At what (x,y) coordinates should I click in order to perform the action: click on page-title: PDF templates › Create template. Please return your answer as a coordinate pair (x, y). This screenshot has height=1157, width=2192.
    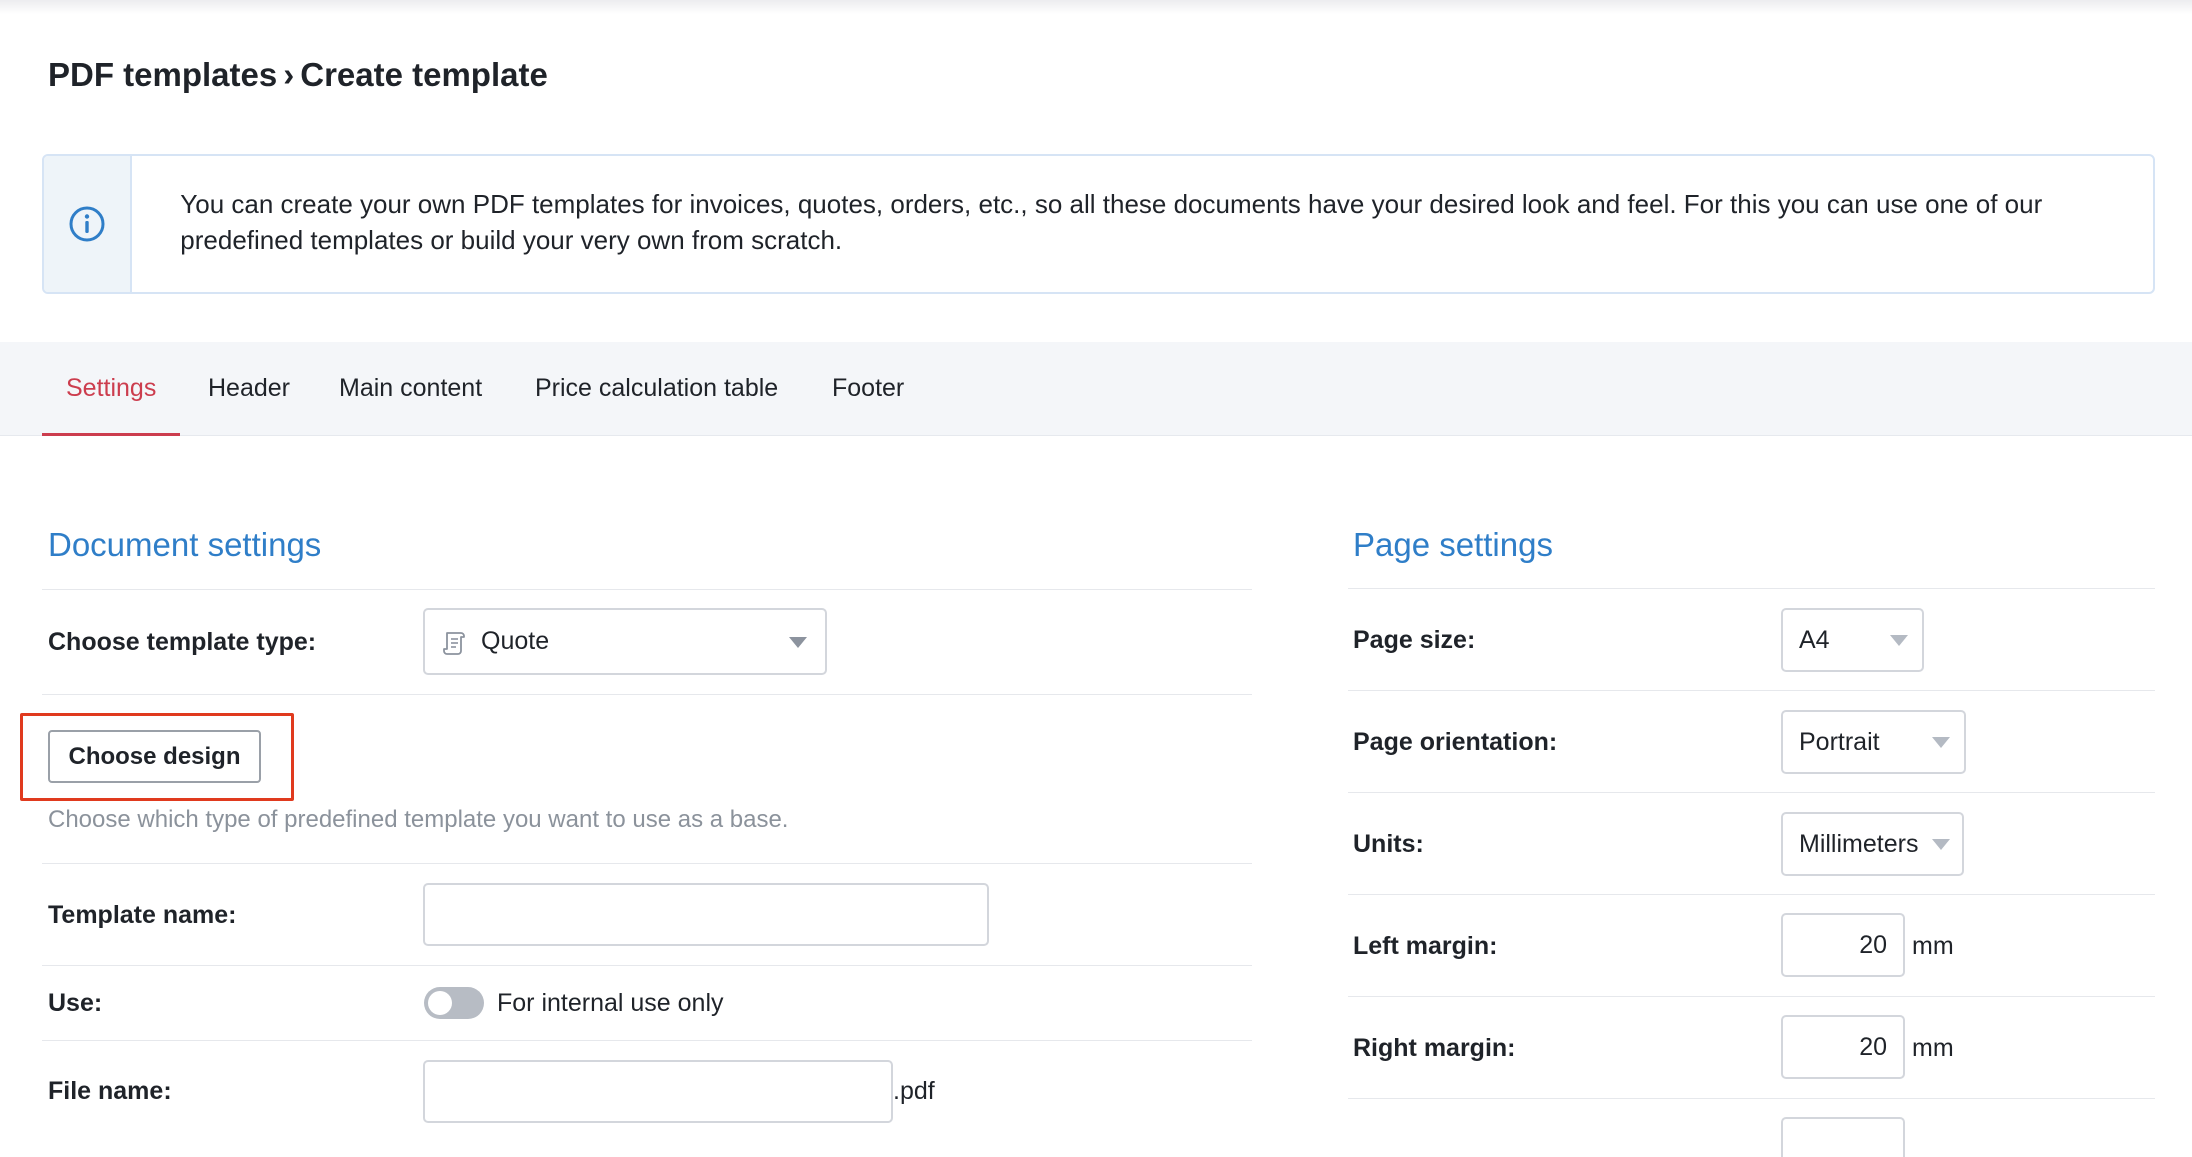
    Looking at the image, I should click on (298, 75).